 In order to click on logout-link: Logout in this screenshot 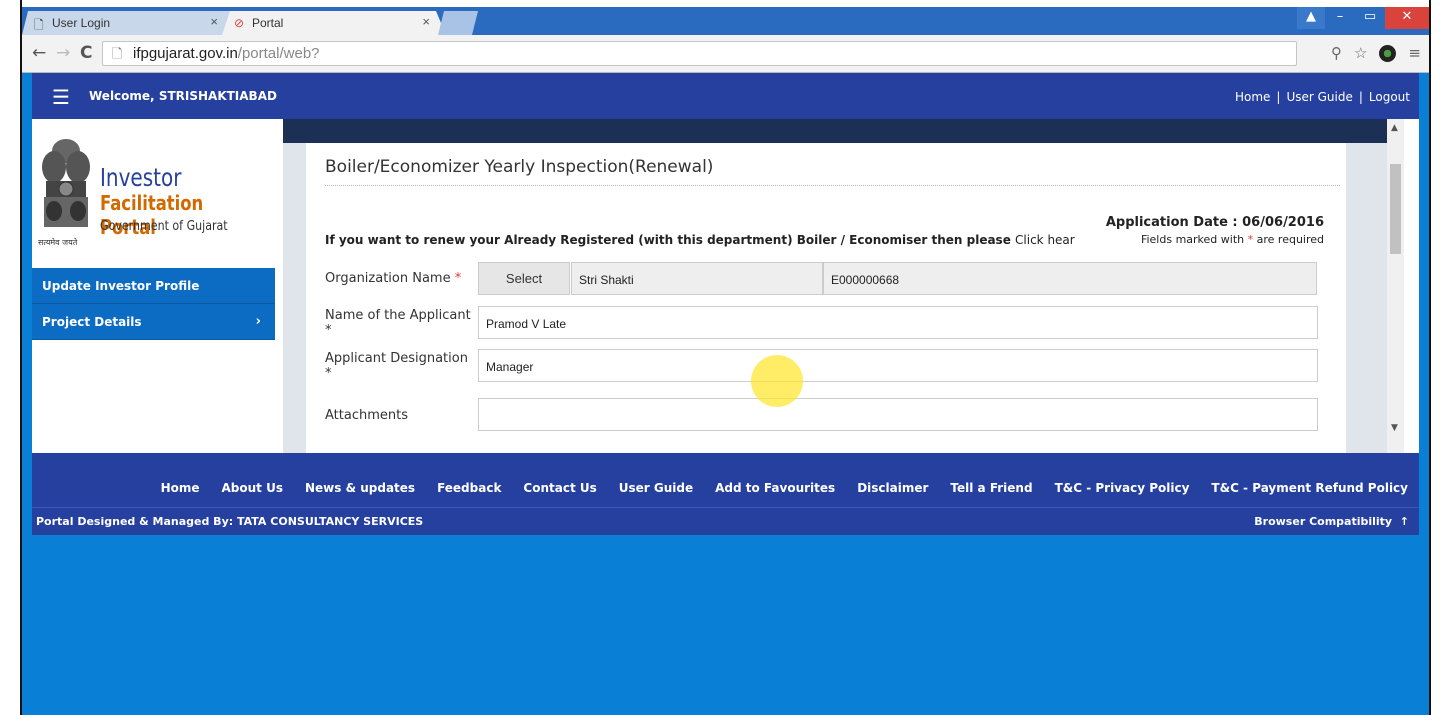, I will do `click(1389, 97)`.